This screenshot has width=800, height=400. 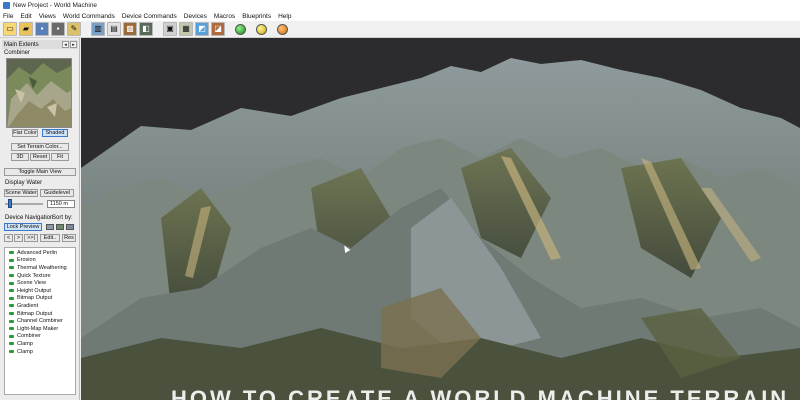 I want to click on preview-device-label: Combiner, so click(x=17, y=53).